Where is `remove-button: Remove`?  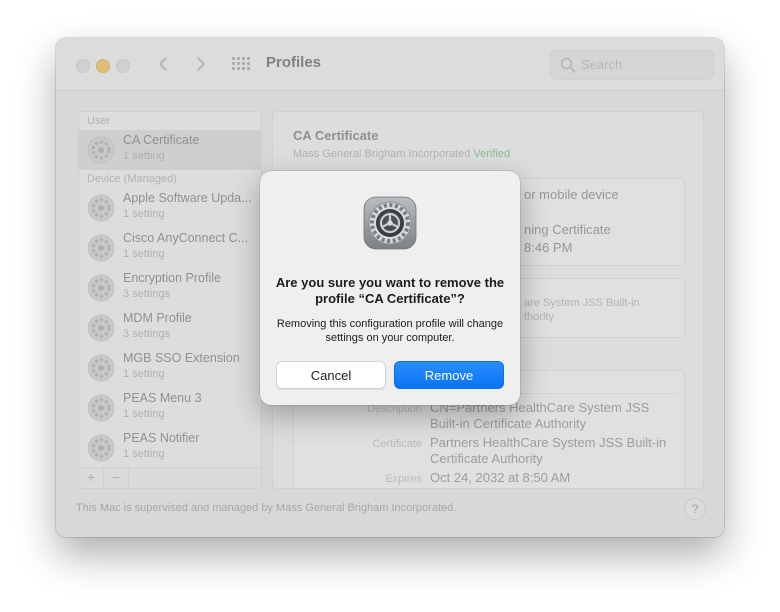
remove-button: Remove is located at coordinates (449, 375).